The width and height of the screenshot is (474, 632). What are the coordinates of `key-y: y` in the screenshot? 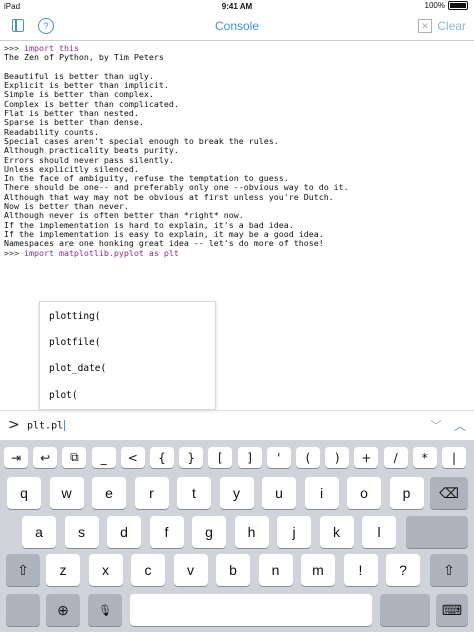 It's located at (236, 493).